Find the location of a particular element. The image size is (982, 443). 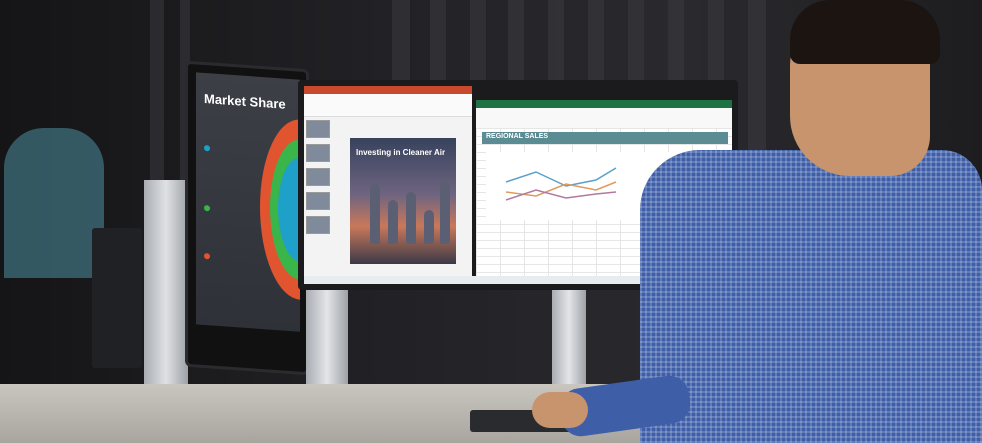

person-hand is located at coordinates (560, 410).